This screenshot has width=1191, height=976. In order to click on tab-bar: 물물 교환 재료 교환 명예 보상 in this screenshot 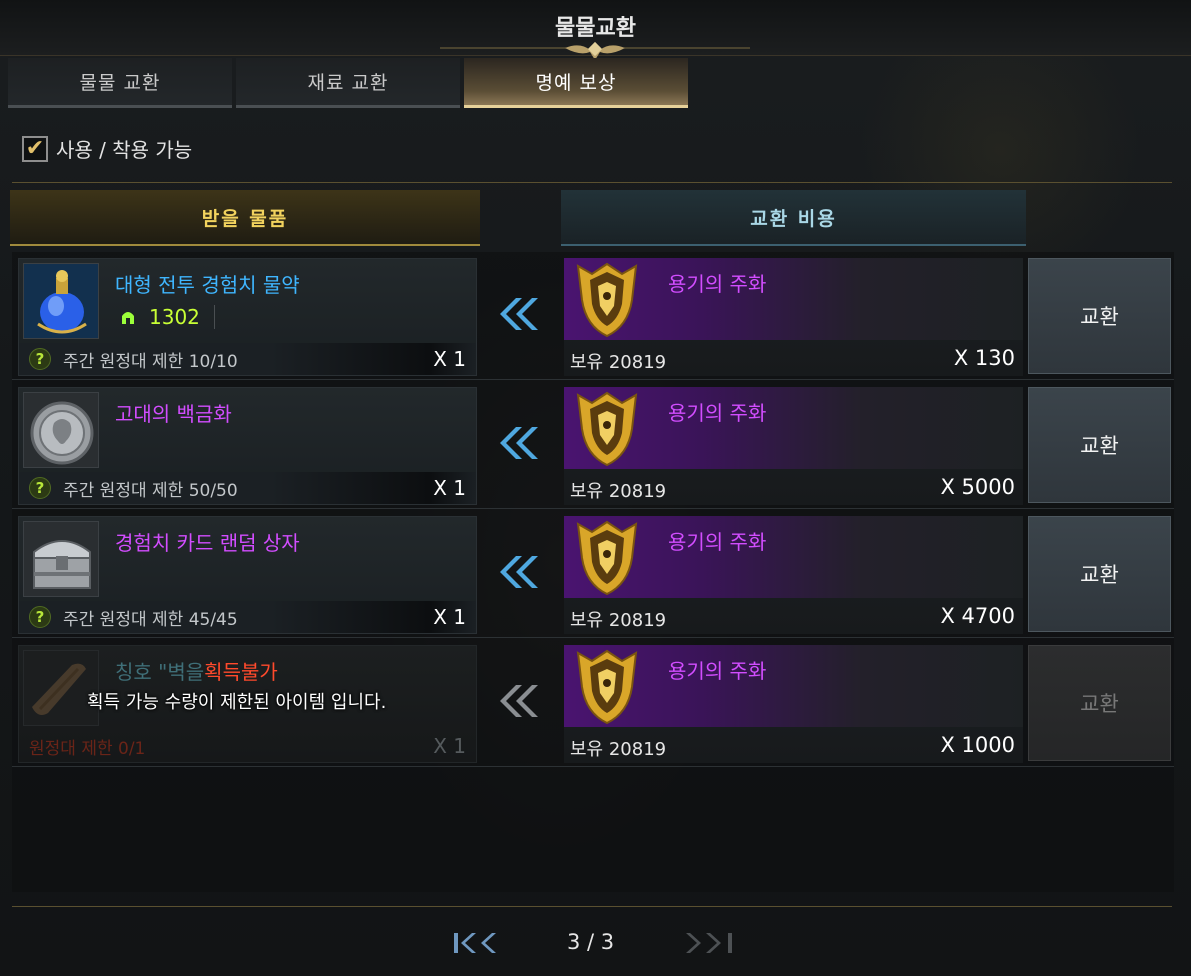, I will do `click(348, 84)`.